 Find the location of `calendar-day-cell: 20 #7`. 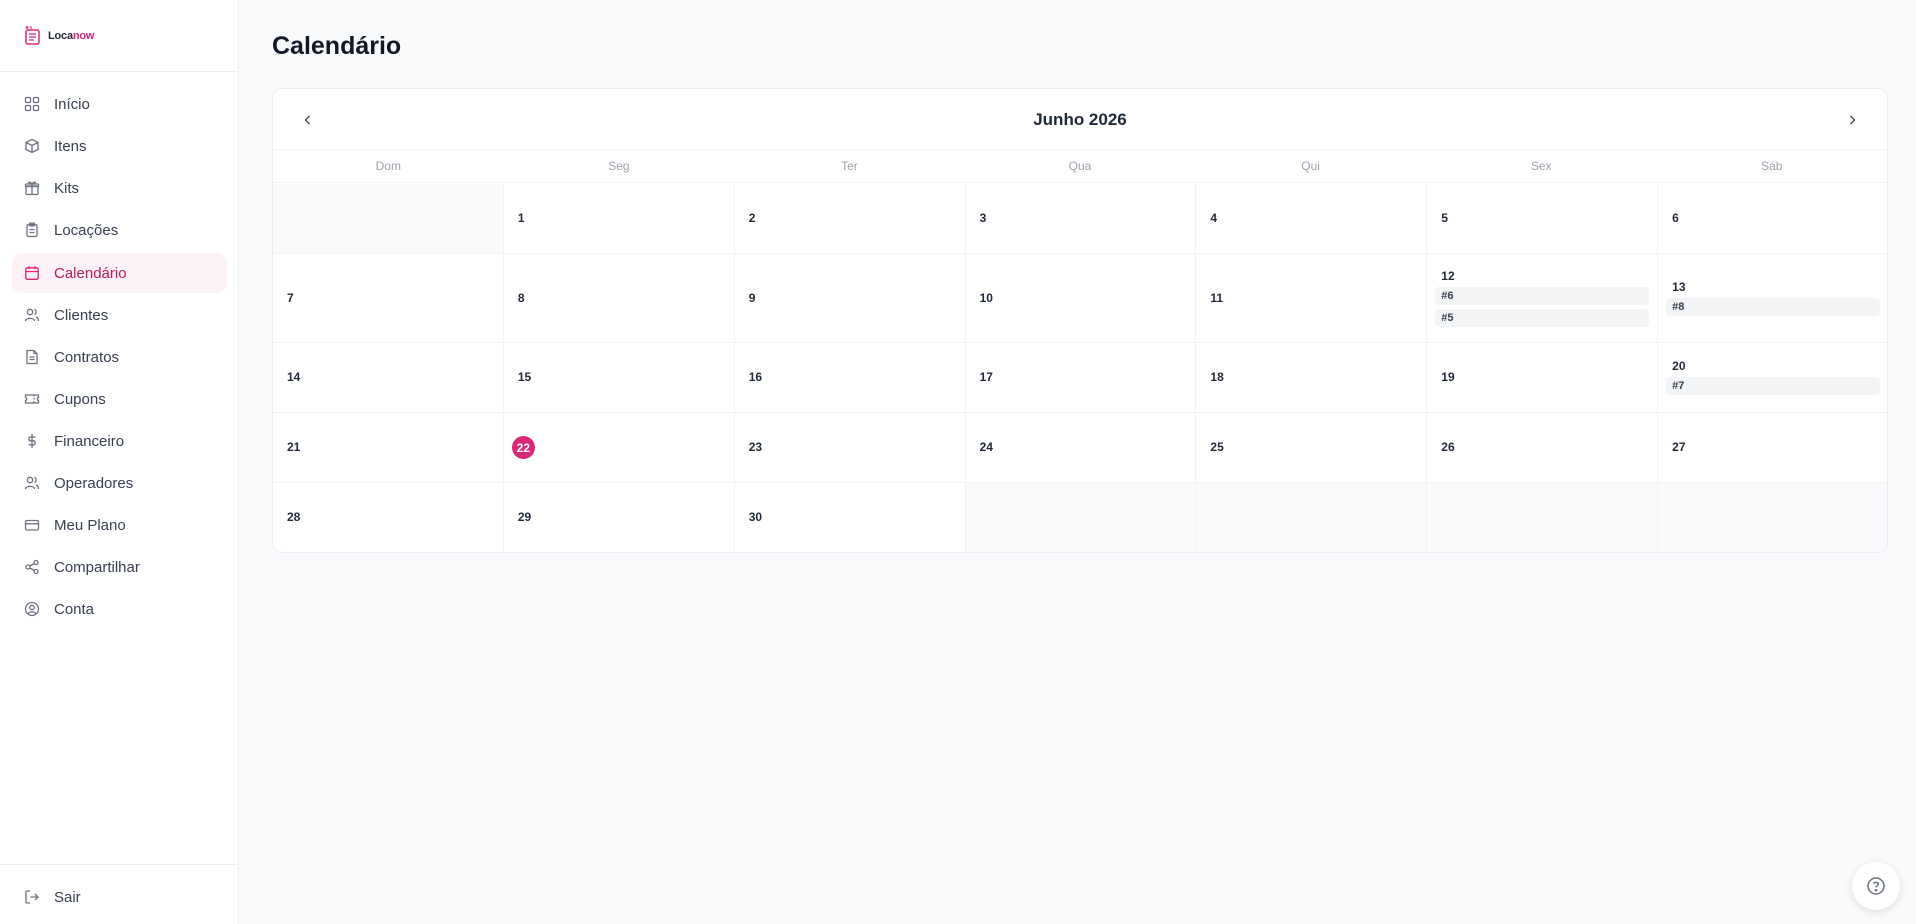

calendar-day-cell: 20 #7 is located at coordinates (1772, 378).